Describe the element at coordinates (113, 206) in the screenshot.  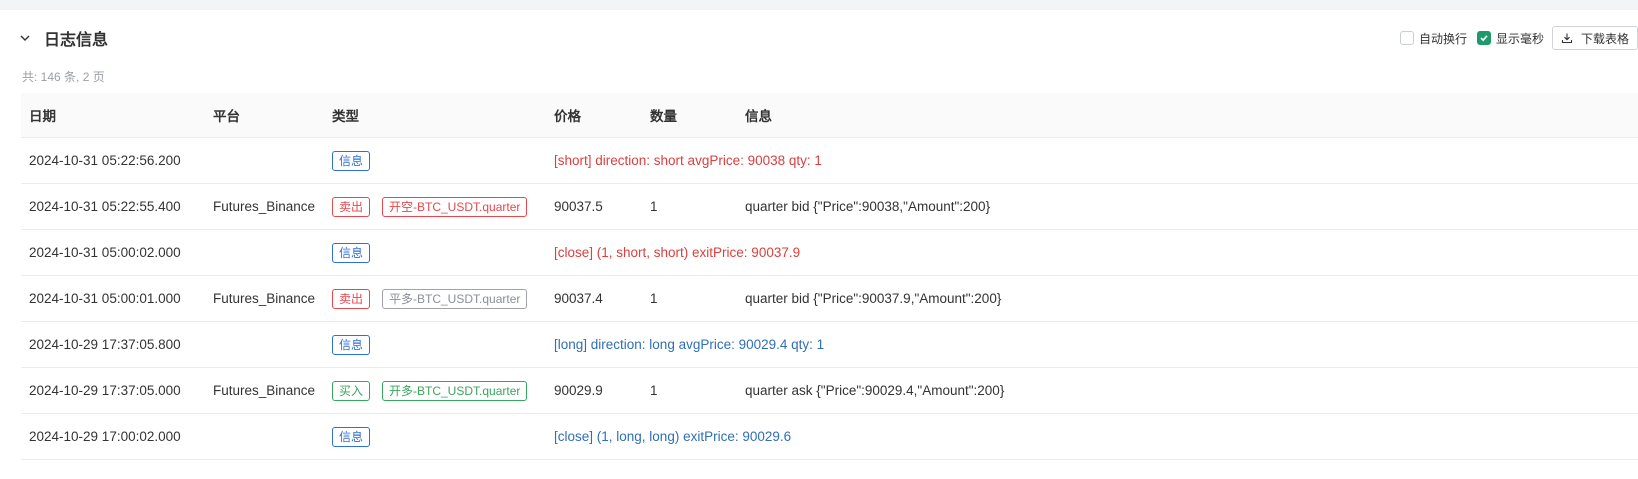
I see `date-cell: 2024-10-31 05:22:55.400` at that location.